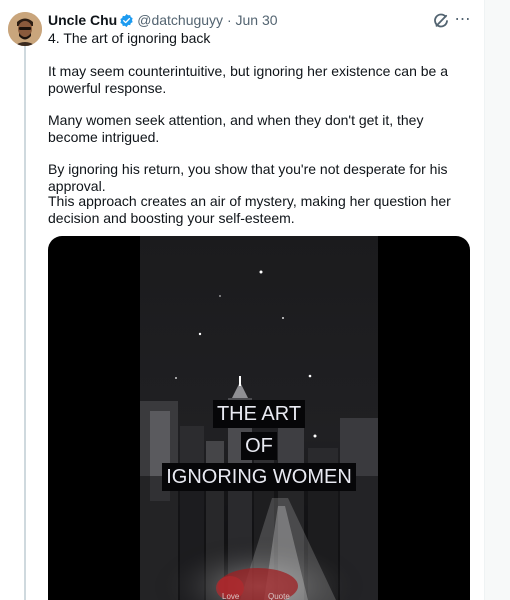 This screenshot has width=510, height=600. I want to click on more-icon: ⋯, so click(463, 21).